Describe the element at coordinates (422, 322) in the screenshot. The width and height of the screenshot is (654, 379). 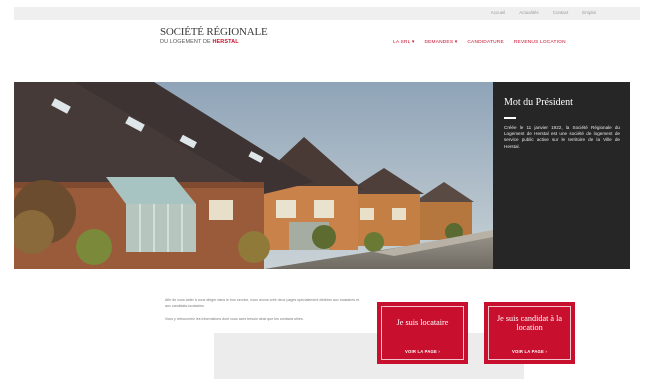
I see `tenant-card-title: Je suis locataire` at that location.